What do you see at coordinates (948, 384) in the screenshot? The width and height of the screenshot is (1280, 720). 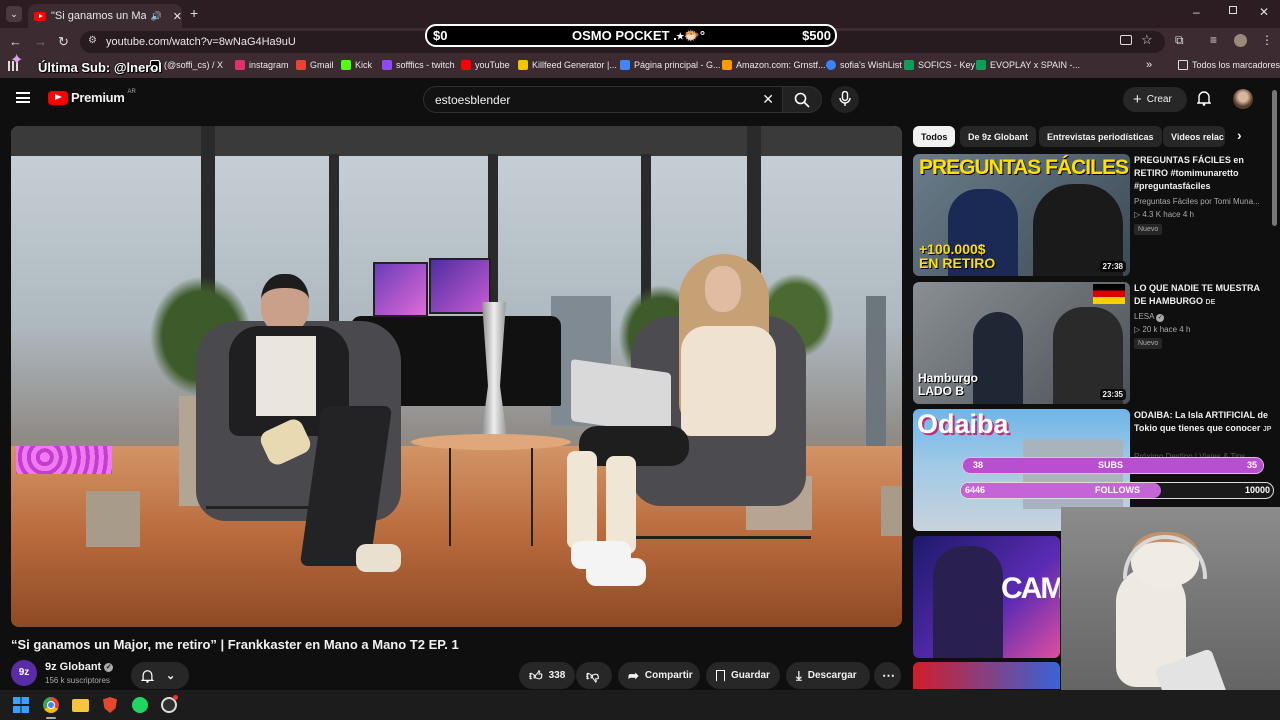 I see `thumbnail-caption: Hamburgo LADO B` at bounding box center [948, 384].